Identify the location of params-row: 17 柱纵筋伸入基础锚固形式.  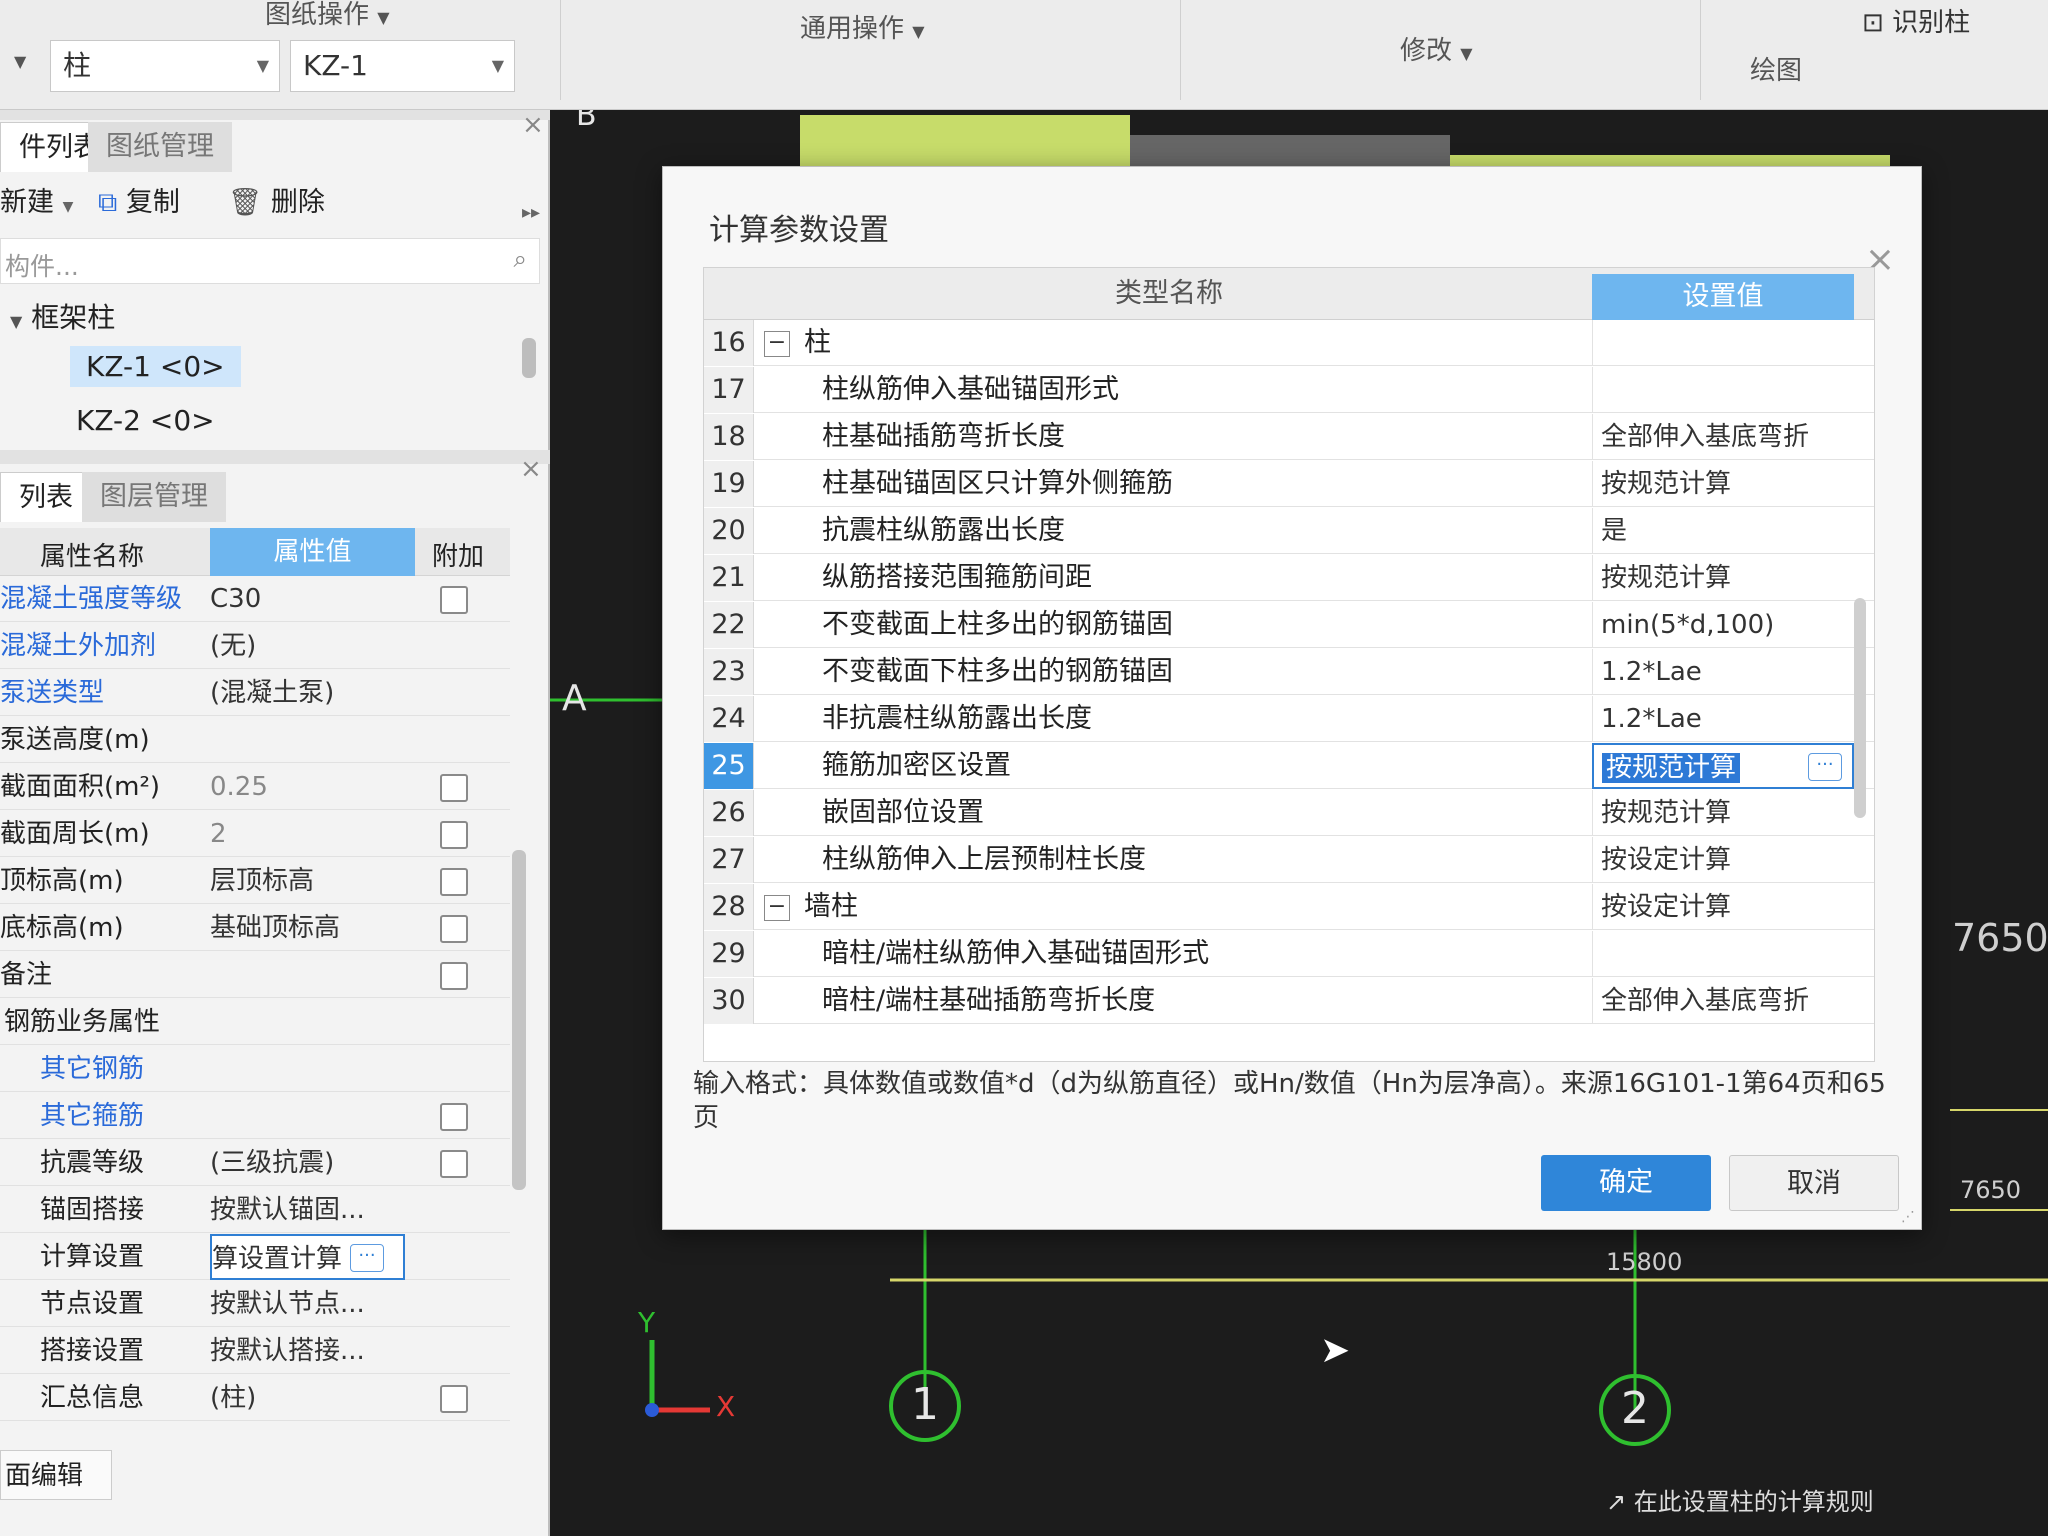
(1289, 390).